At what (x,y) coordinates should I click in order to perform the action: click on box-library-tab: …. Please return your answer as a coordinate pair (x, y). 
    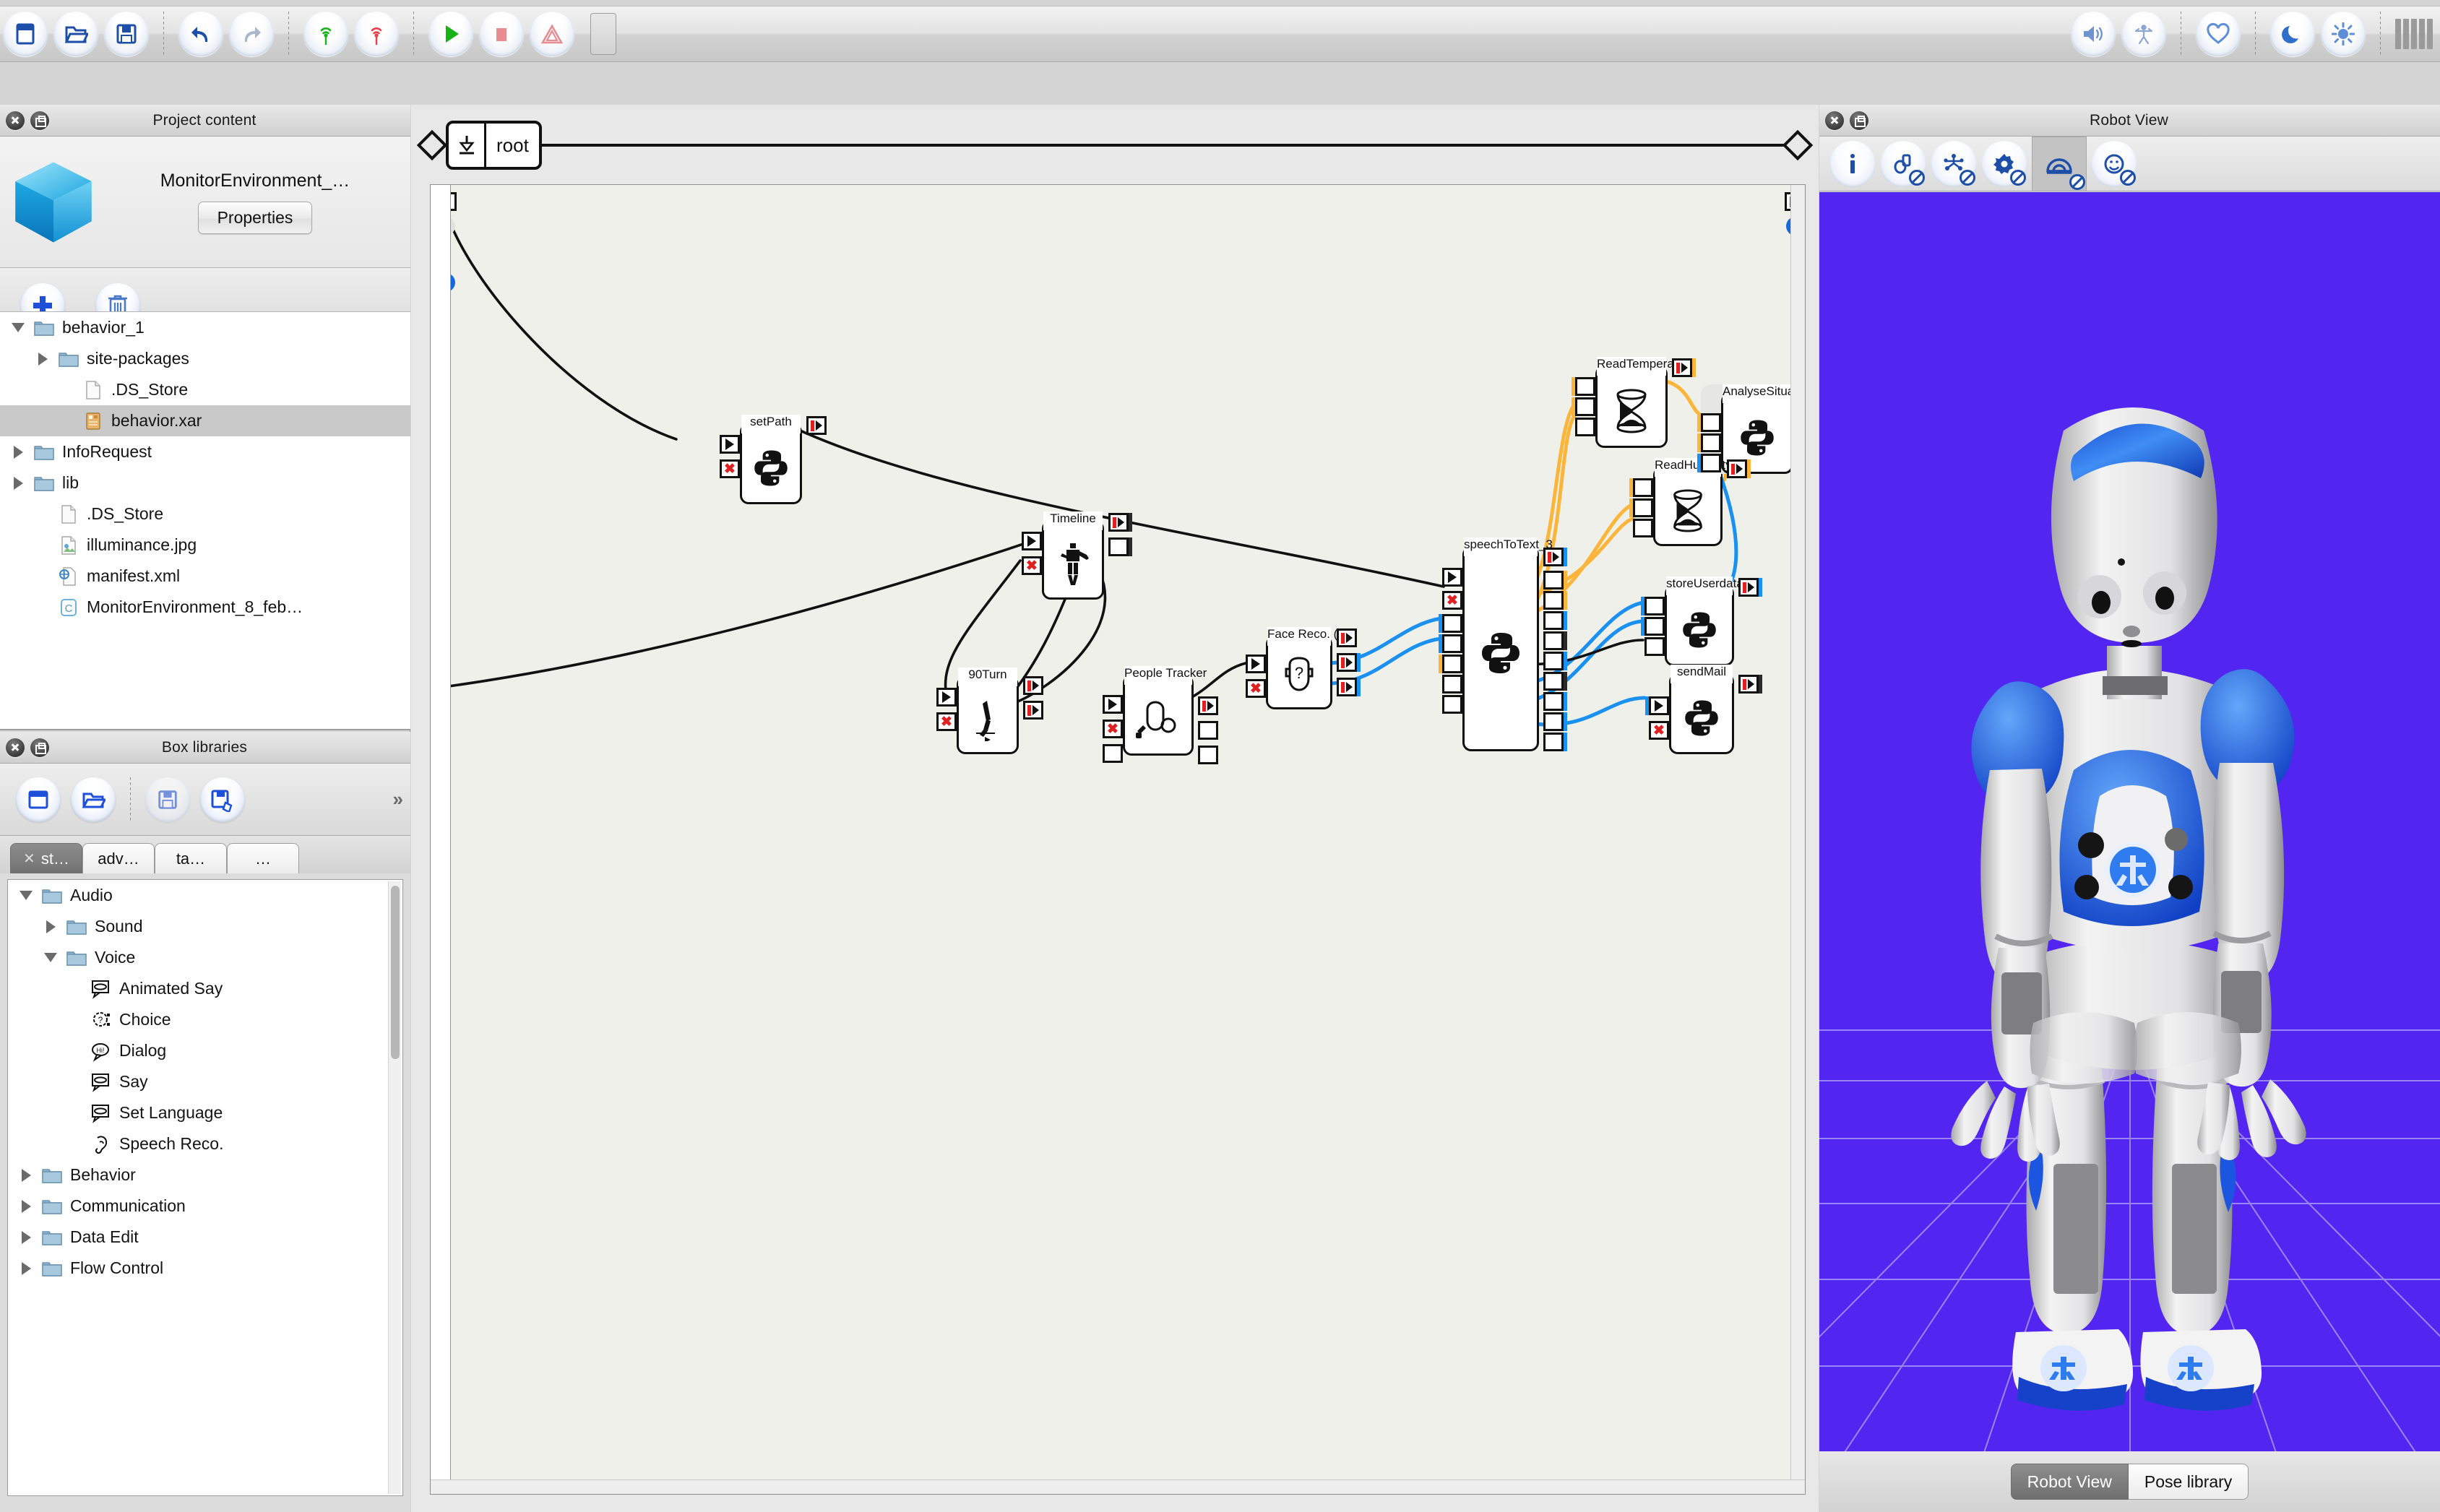
    Looking at the image, I should click on (263, 858).